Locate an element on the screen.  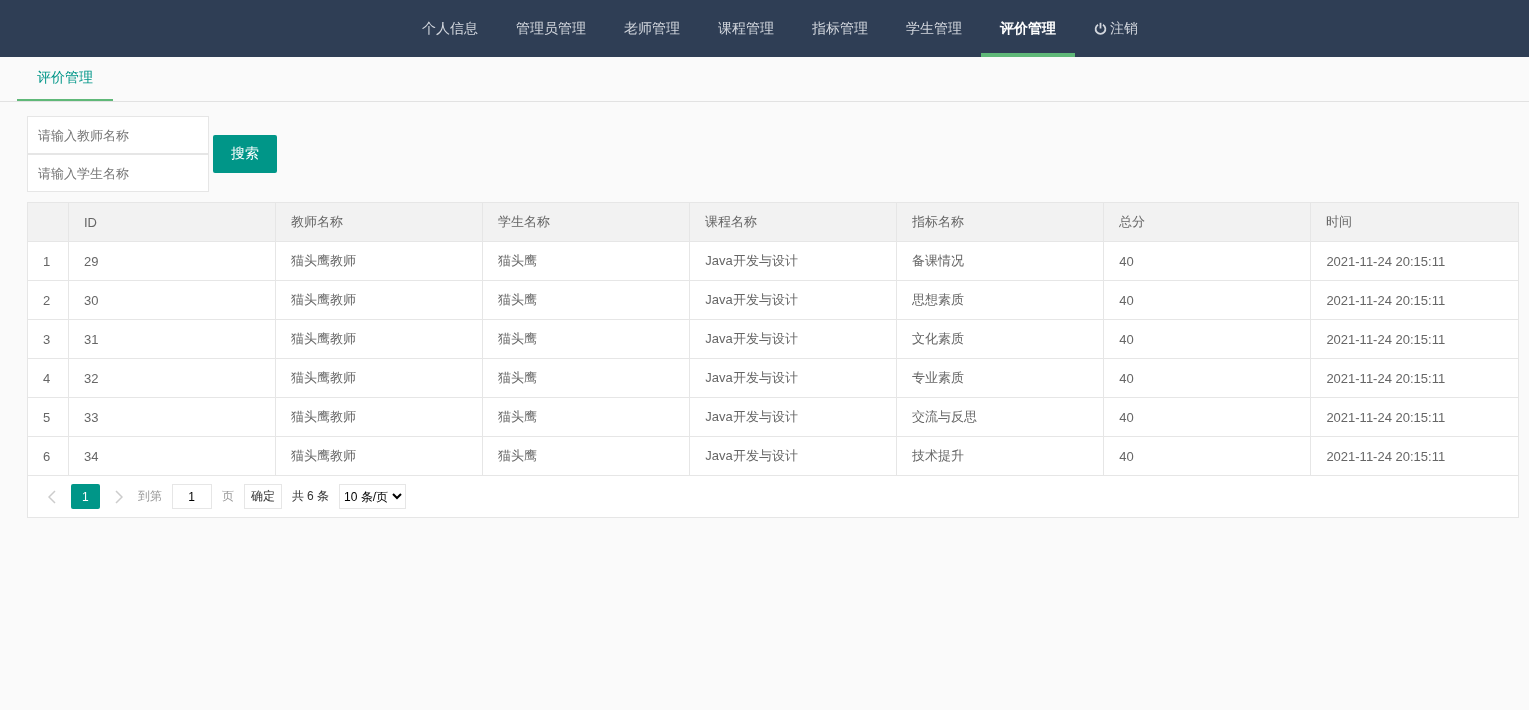
total-count: 共 6 条 is located at coordinates (310, 496).